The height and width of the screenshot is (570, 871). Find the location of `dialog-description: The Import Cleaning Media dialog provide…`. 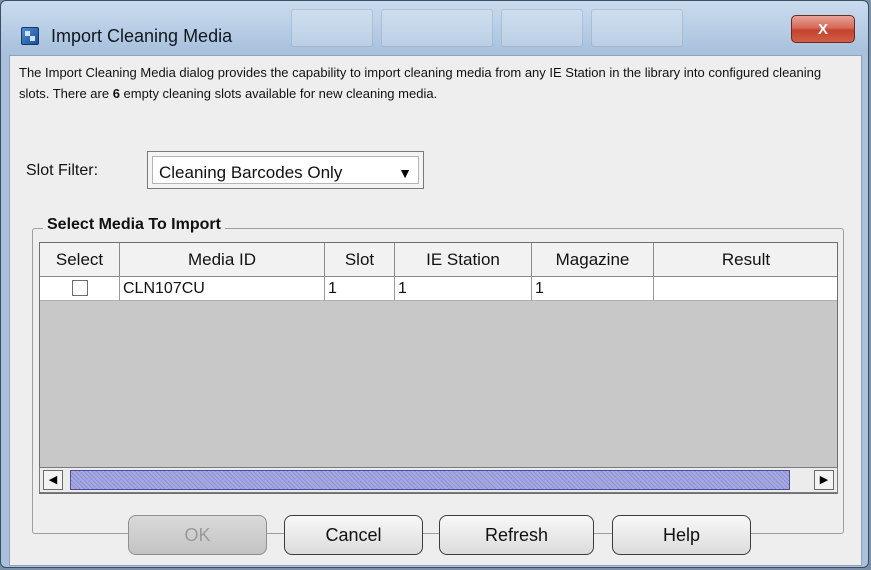

dialog-description: The Import Cleaning Media dialog provide… is located at coordinates (437, 83).